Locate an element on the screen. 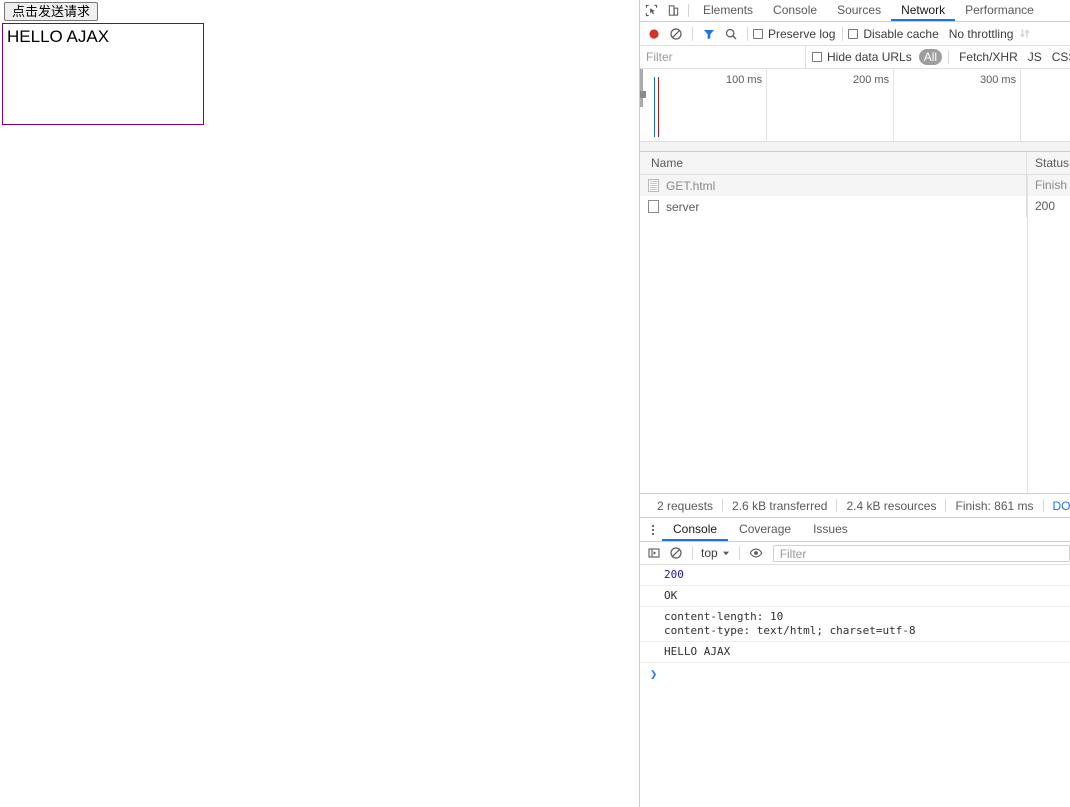 This screenshot has height=807, width=1070. table-row: GET.html Finish is located at coordinates (855, 185).